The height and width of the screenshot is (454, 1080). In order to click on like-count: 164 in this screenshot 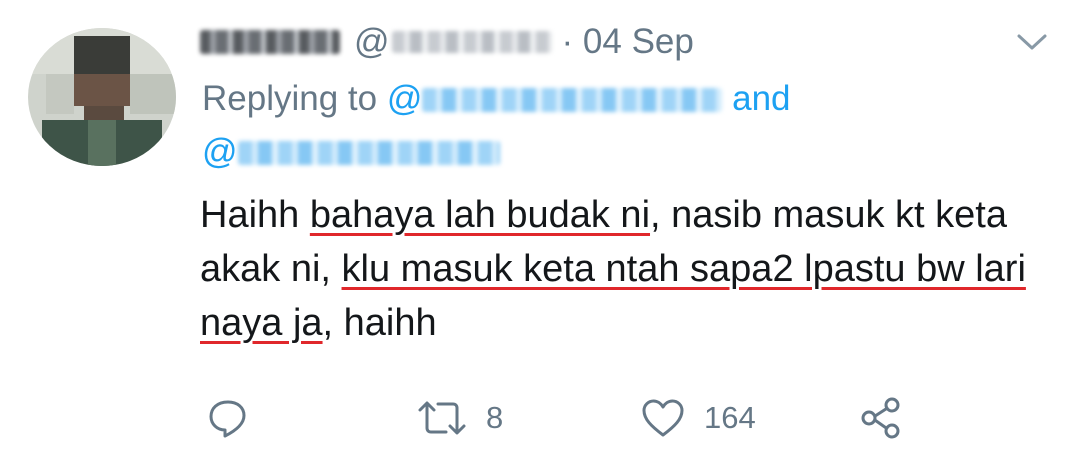, I will do `click(730, 417)`.